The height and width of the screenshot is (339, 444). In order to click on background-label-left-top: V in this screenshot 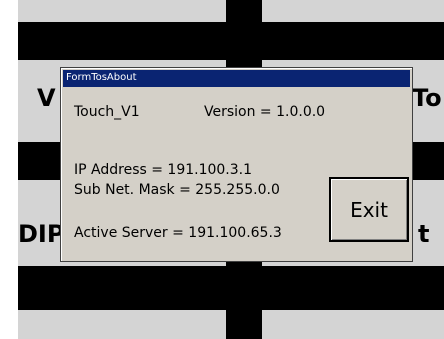, I will do `click(46, 98)`.